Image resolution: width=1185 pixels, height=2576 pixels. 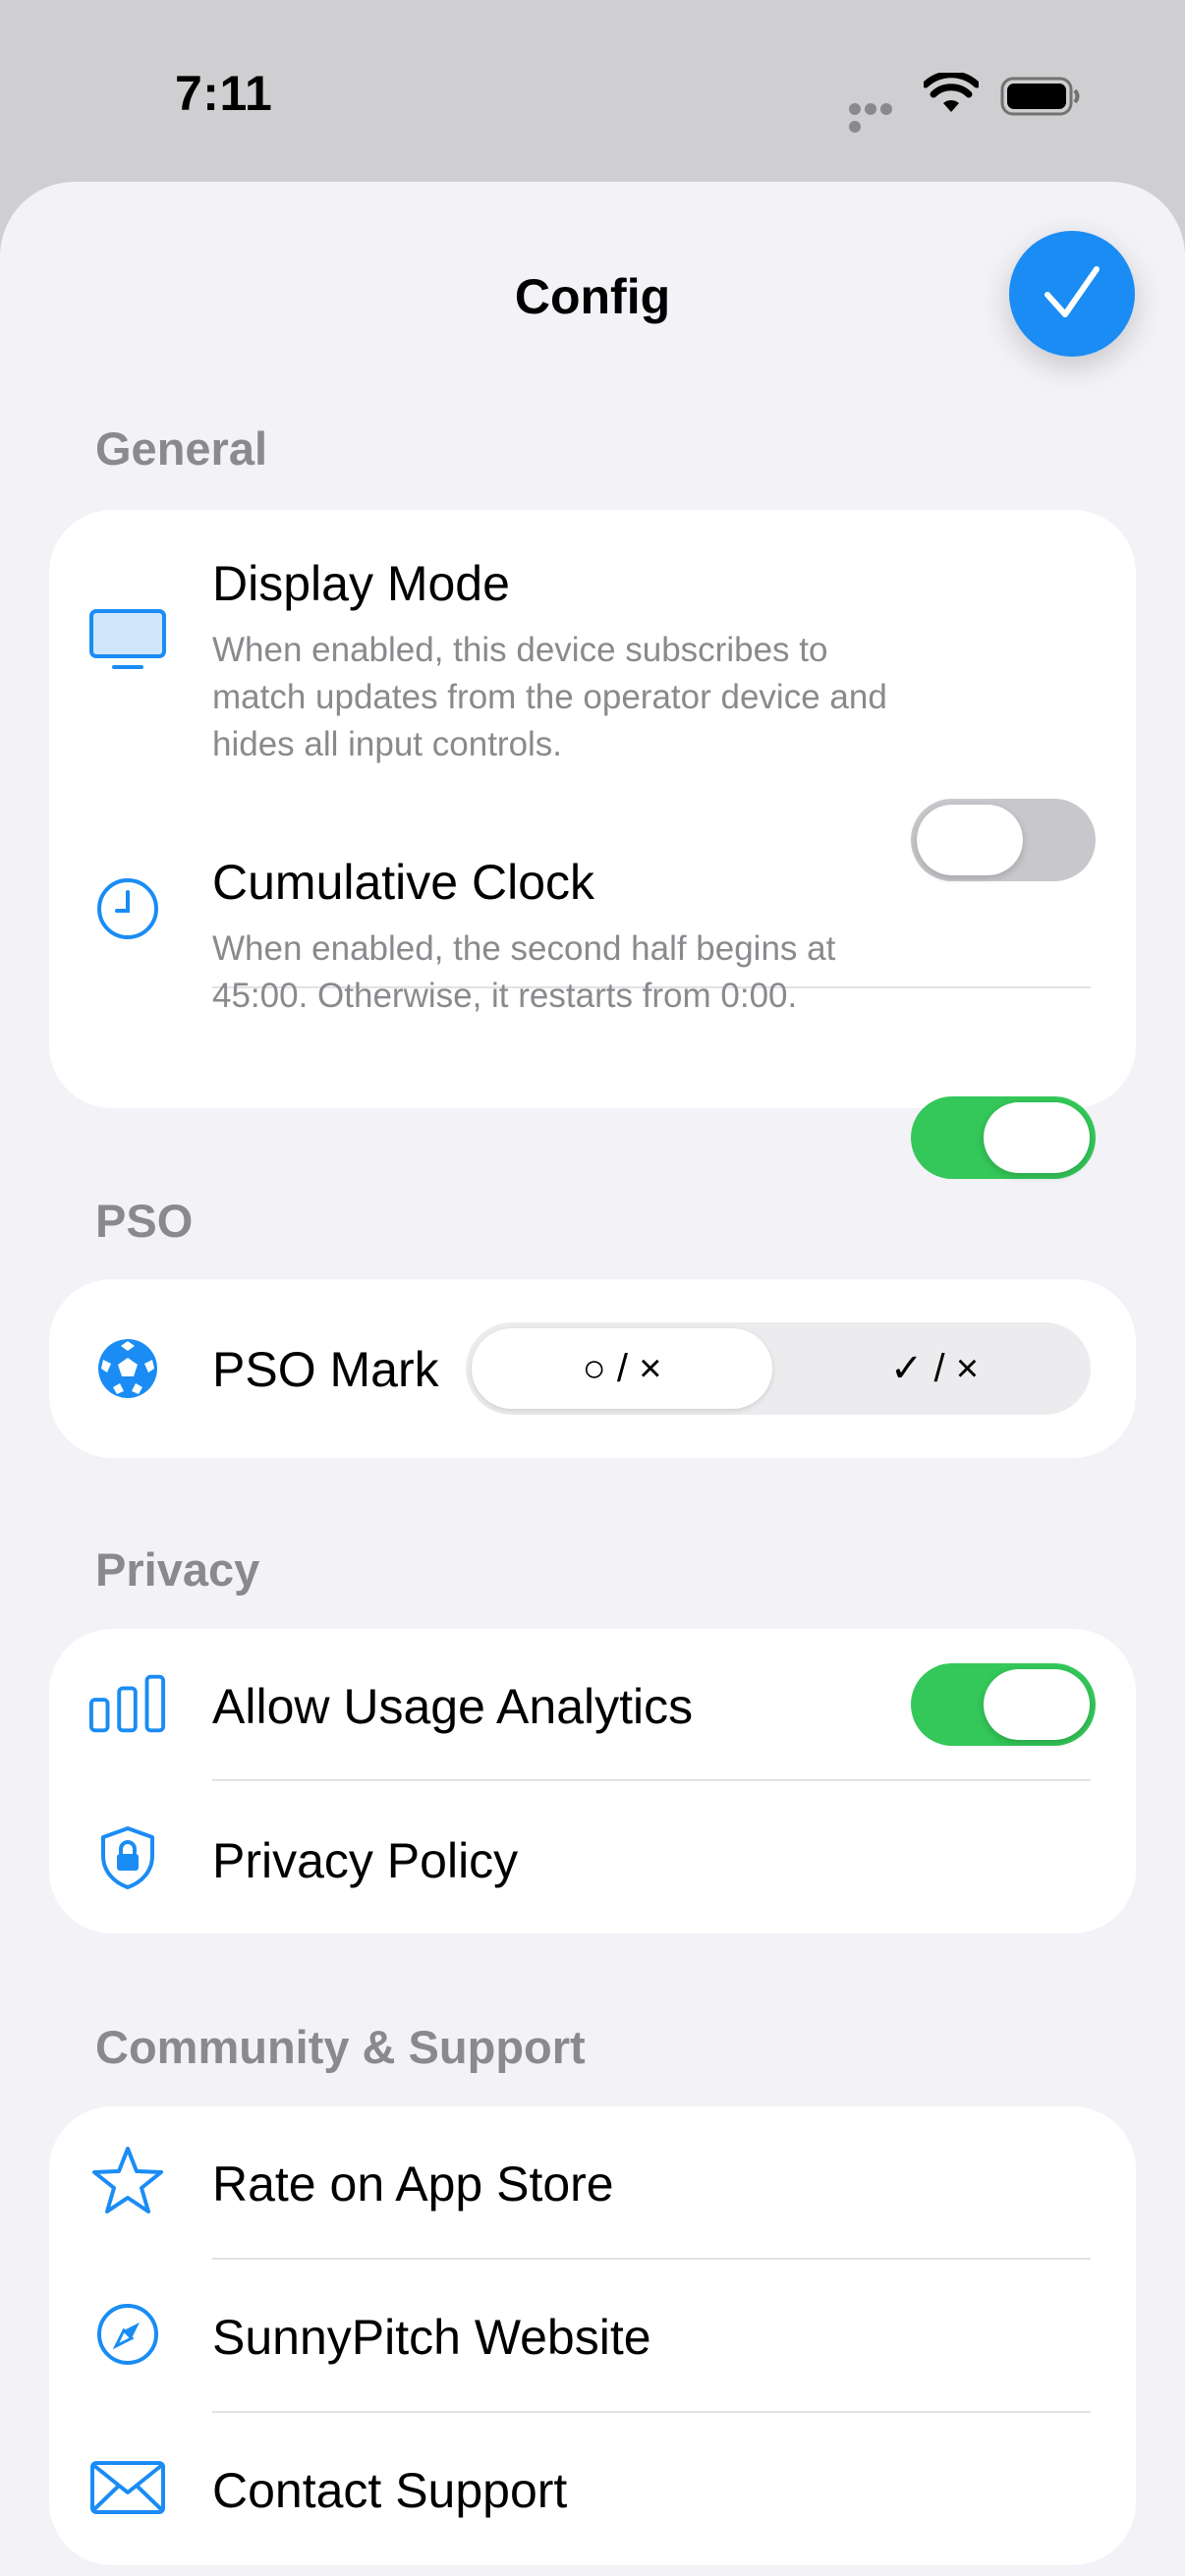 I want to click on pso-mark-option-circle-cross: ○ / ×, so click(x=622, y=1368).